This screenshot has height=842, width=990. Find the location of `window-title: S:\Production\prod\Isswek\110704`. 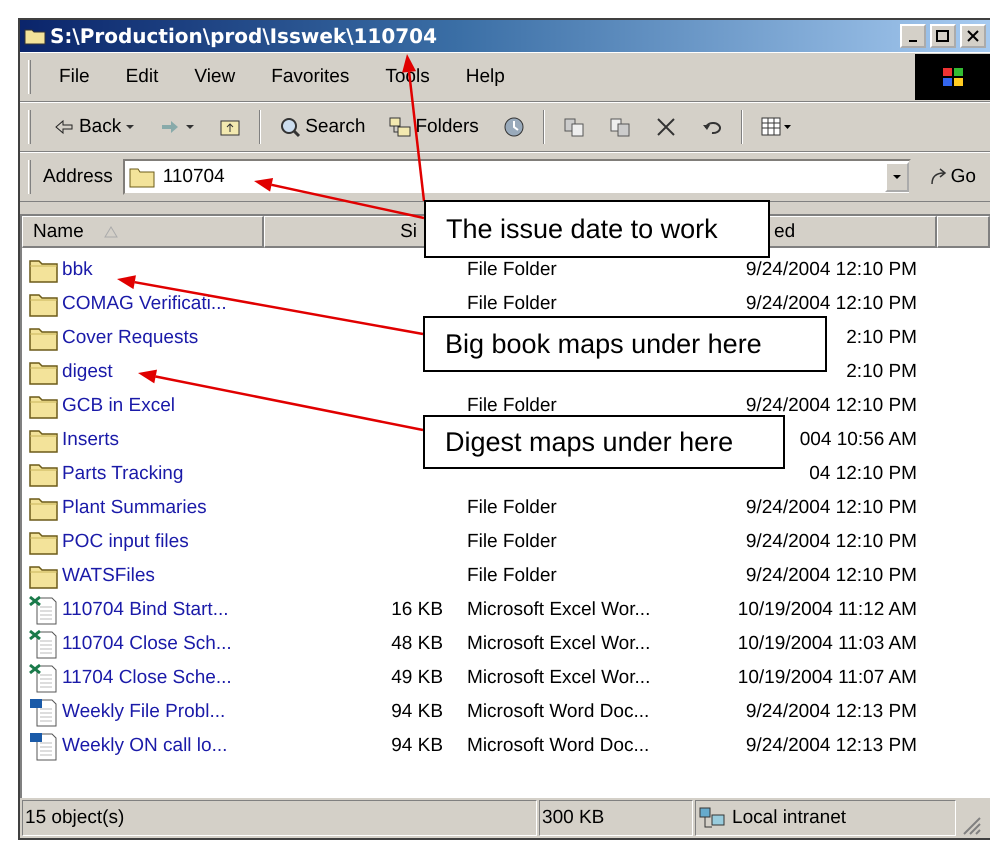

window-title: S:\Production\prod\Isswek\110704 is located at coordinates (244, 36).